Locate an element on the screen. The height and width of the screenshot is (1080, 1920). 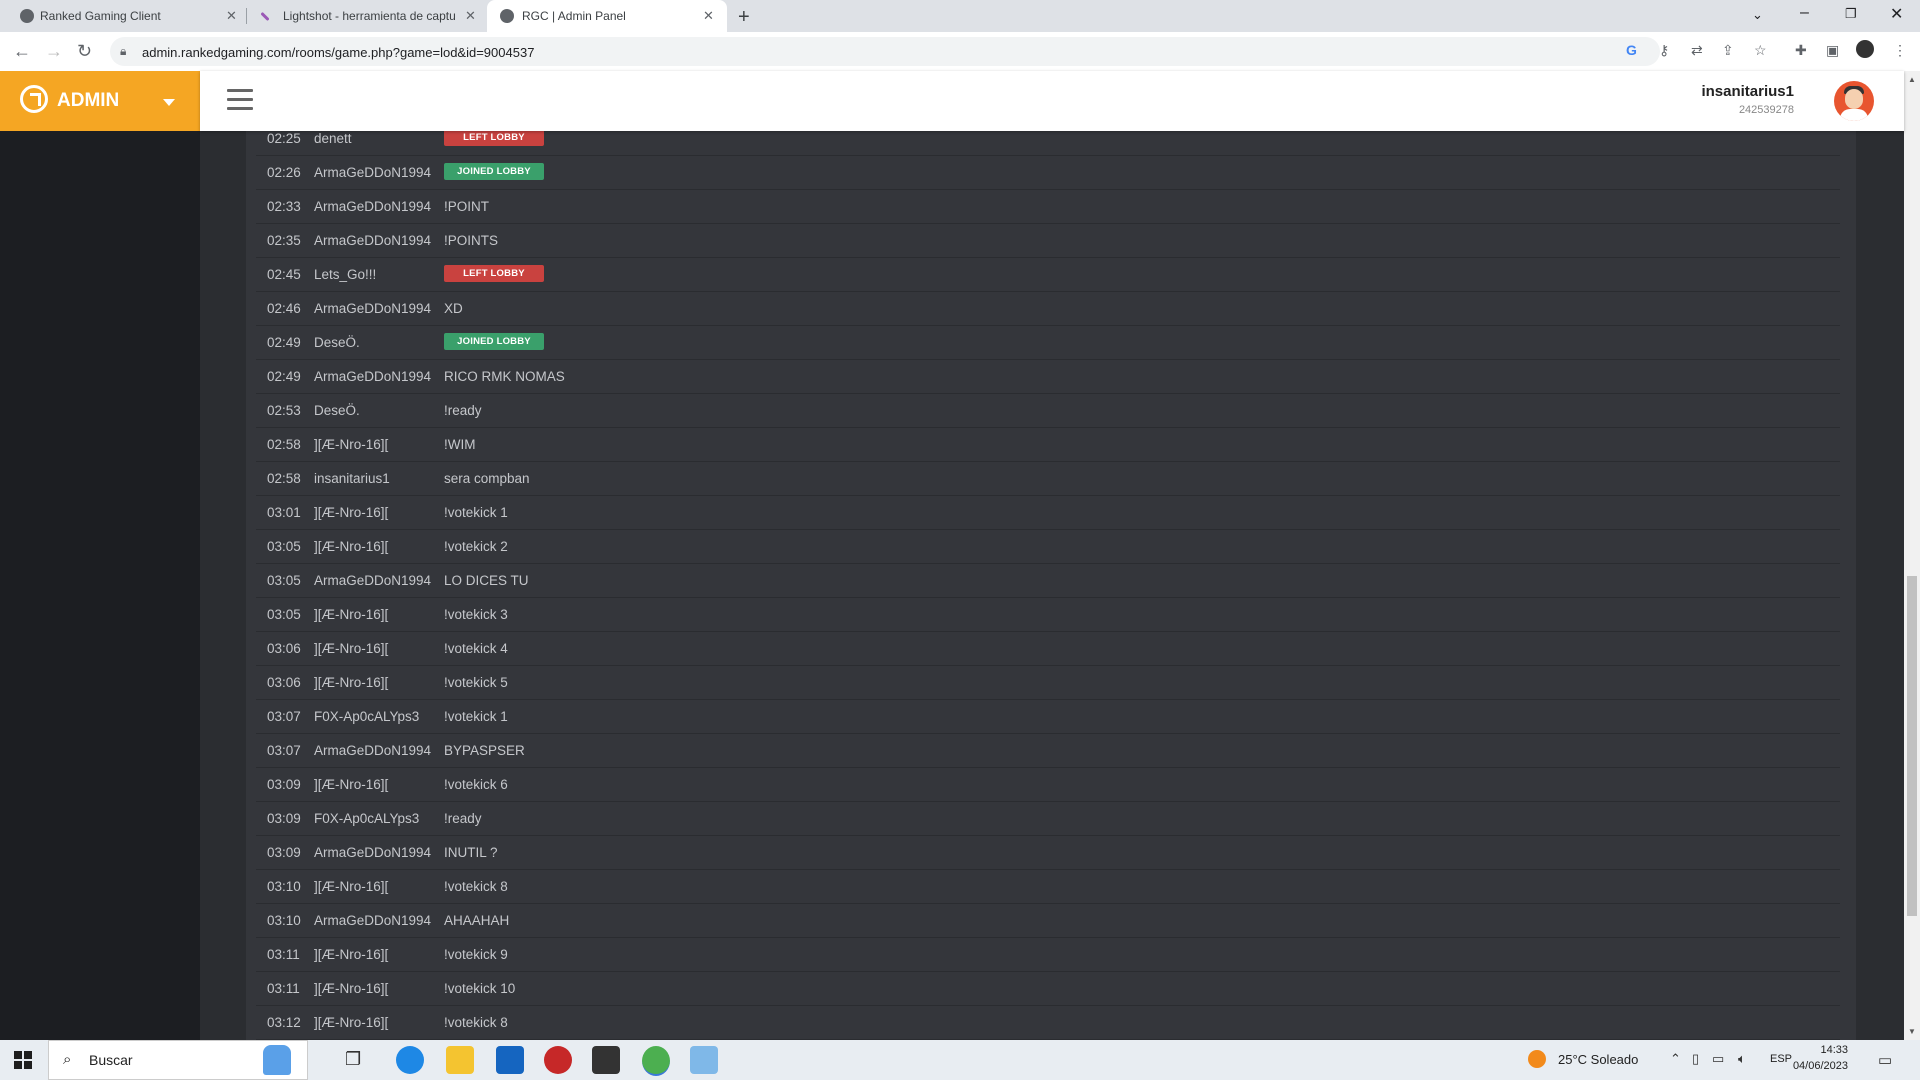
chat-row: 03:05][Æ-Nro-16][!votekick 3 is located at coordinates (1048, 615).